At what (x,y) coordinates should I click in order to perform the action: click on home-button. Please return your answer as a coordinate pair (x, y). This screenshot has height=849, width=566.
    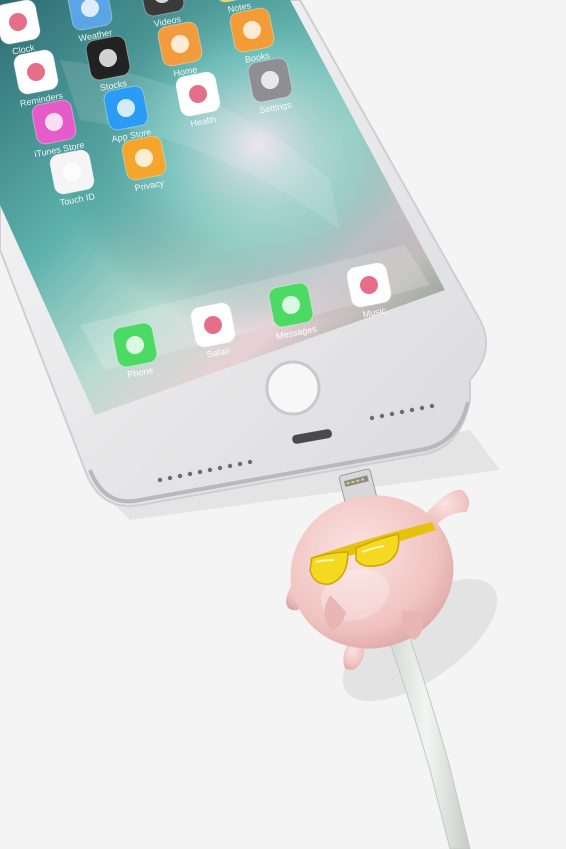
    Looking at the image, I should click on (293, 388).